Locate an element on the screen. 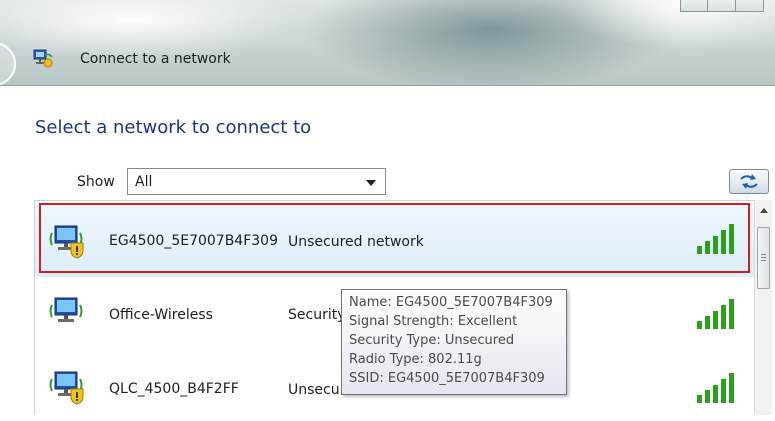 The image size is (775, 421). page-heading: Select a network to connect to is located at coordinates (173, 127).